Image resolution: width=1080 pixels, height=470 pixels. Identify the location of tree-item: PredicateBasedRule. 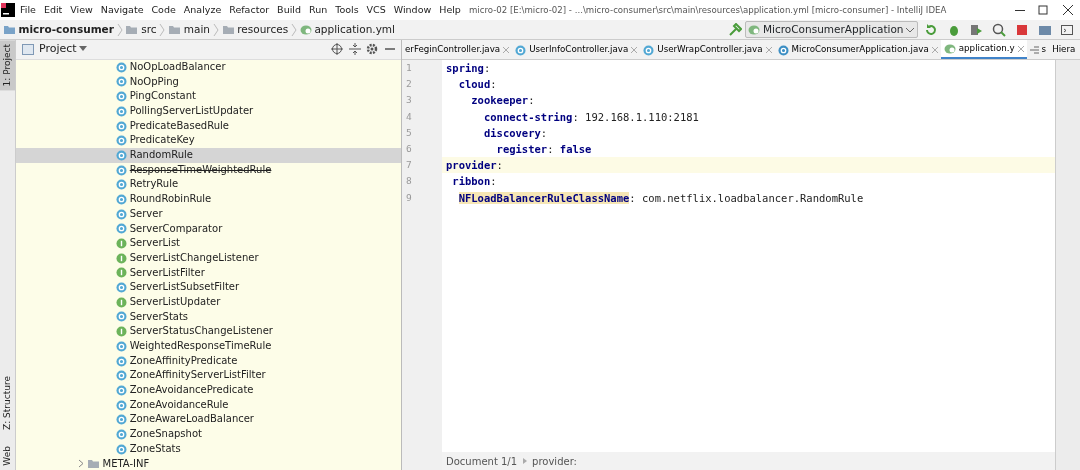
(208, 126).